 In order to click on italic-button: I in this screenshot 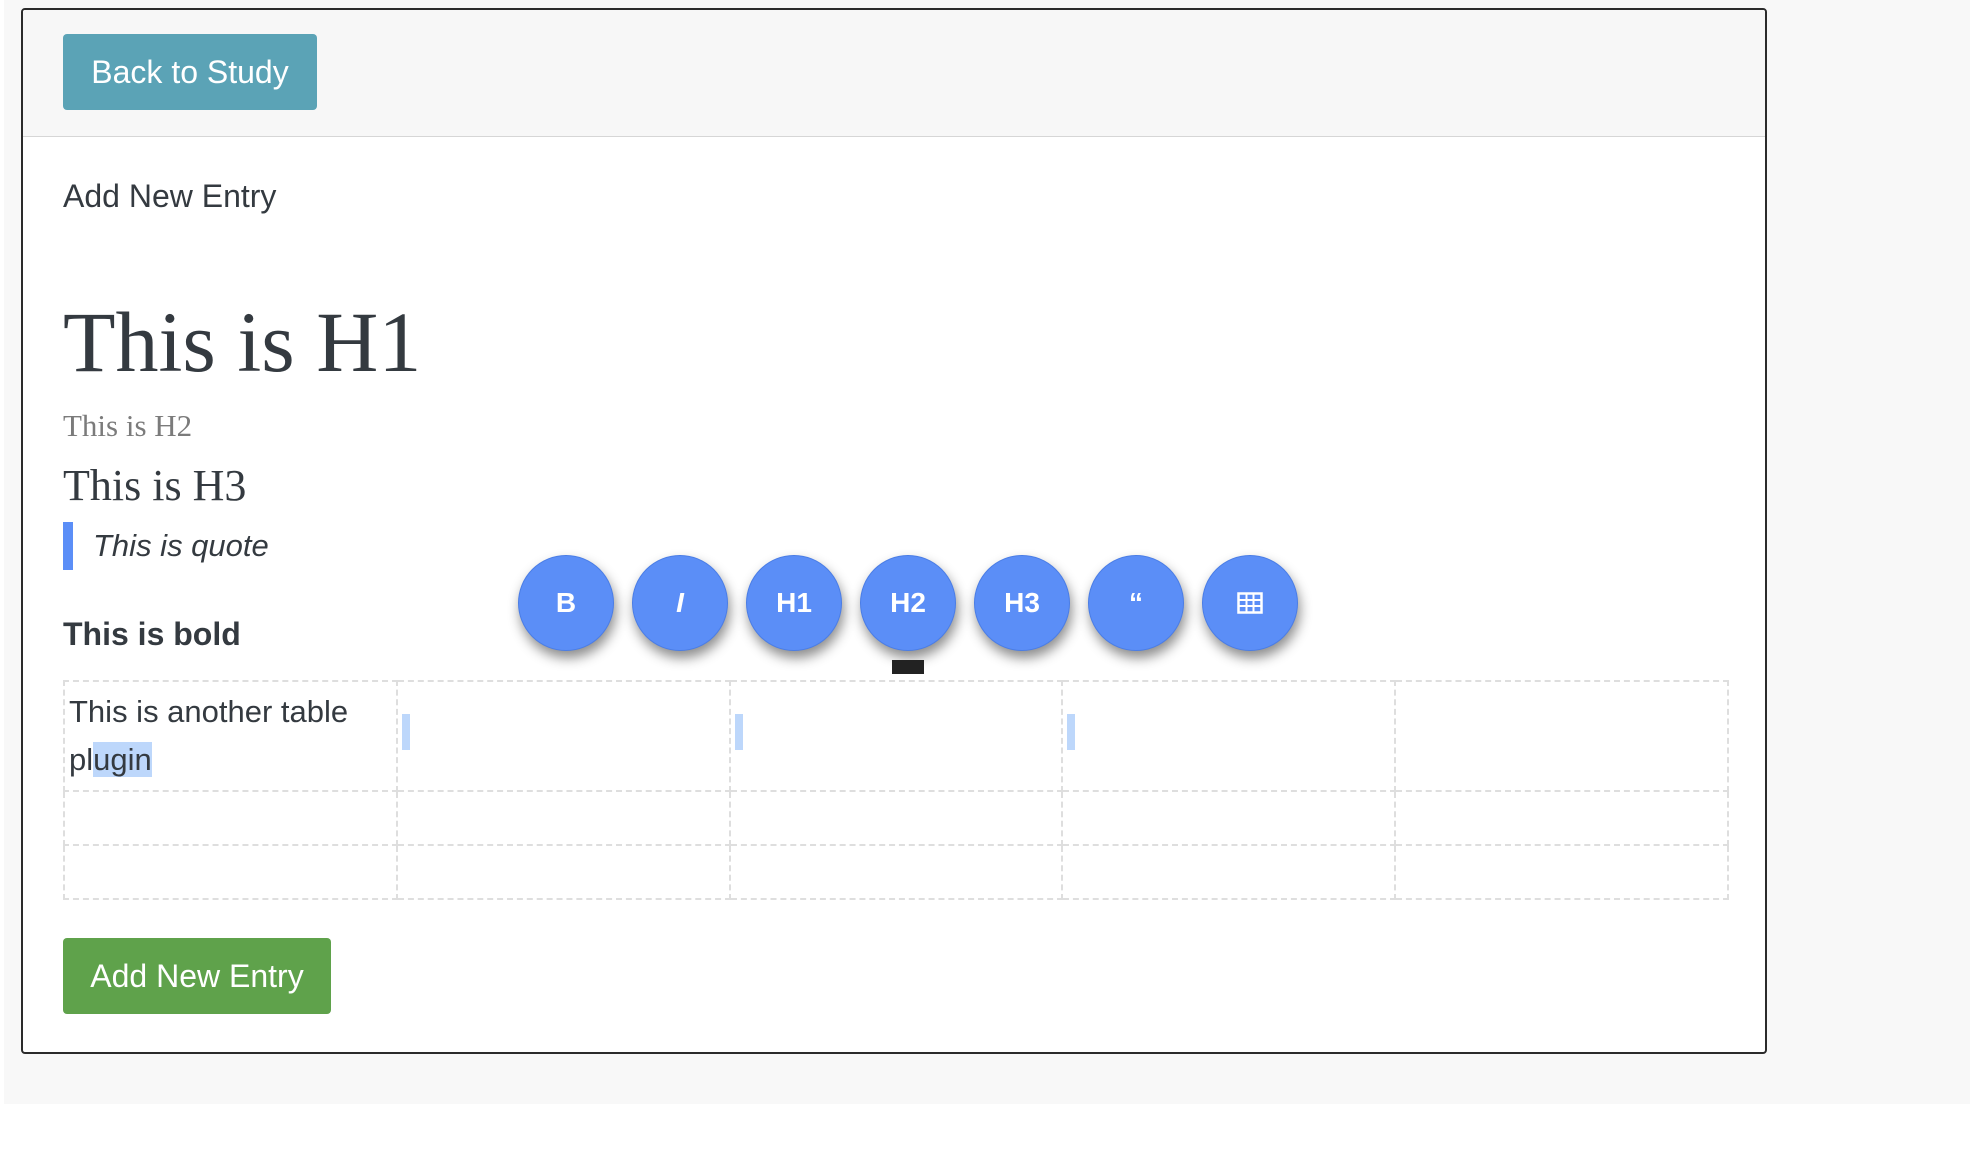, I will do `click(680, 603)`.